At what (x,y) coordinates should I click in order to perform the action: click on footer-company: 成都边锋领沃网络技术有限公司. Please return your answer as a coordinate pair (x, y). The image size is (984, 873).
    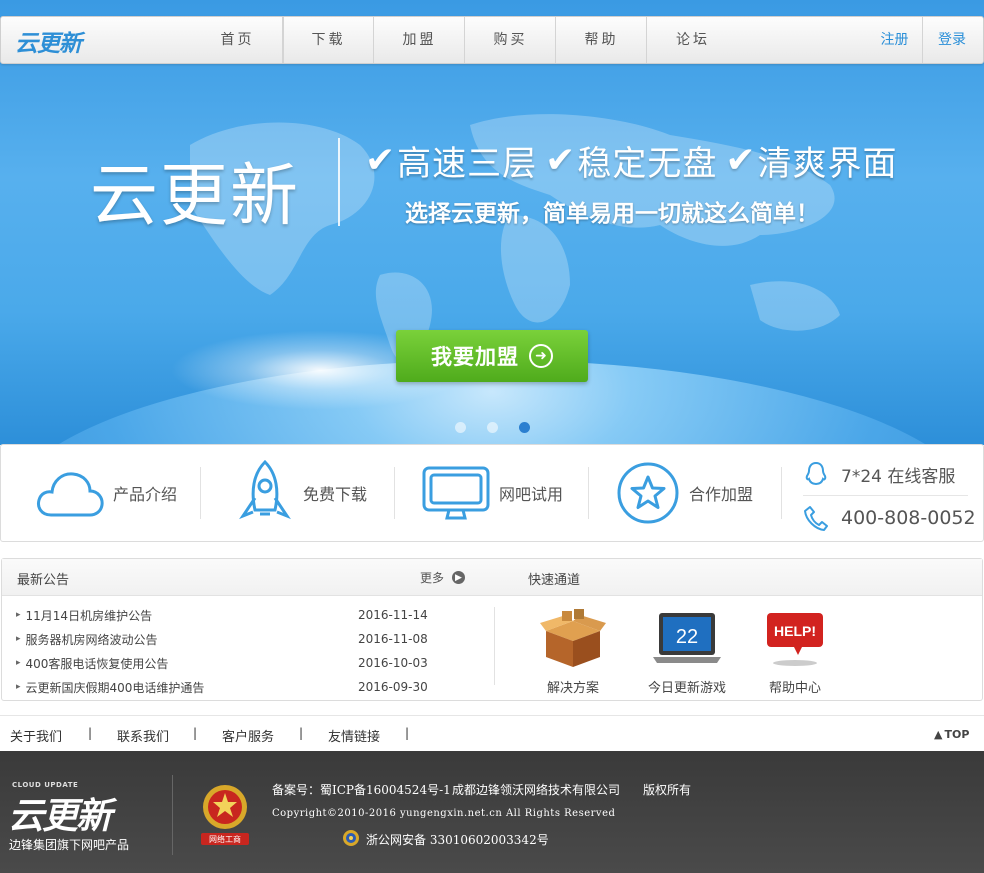
    Looking at the image, I should click on (536, 790).